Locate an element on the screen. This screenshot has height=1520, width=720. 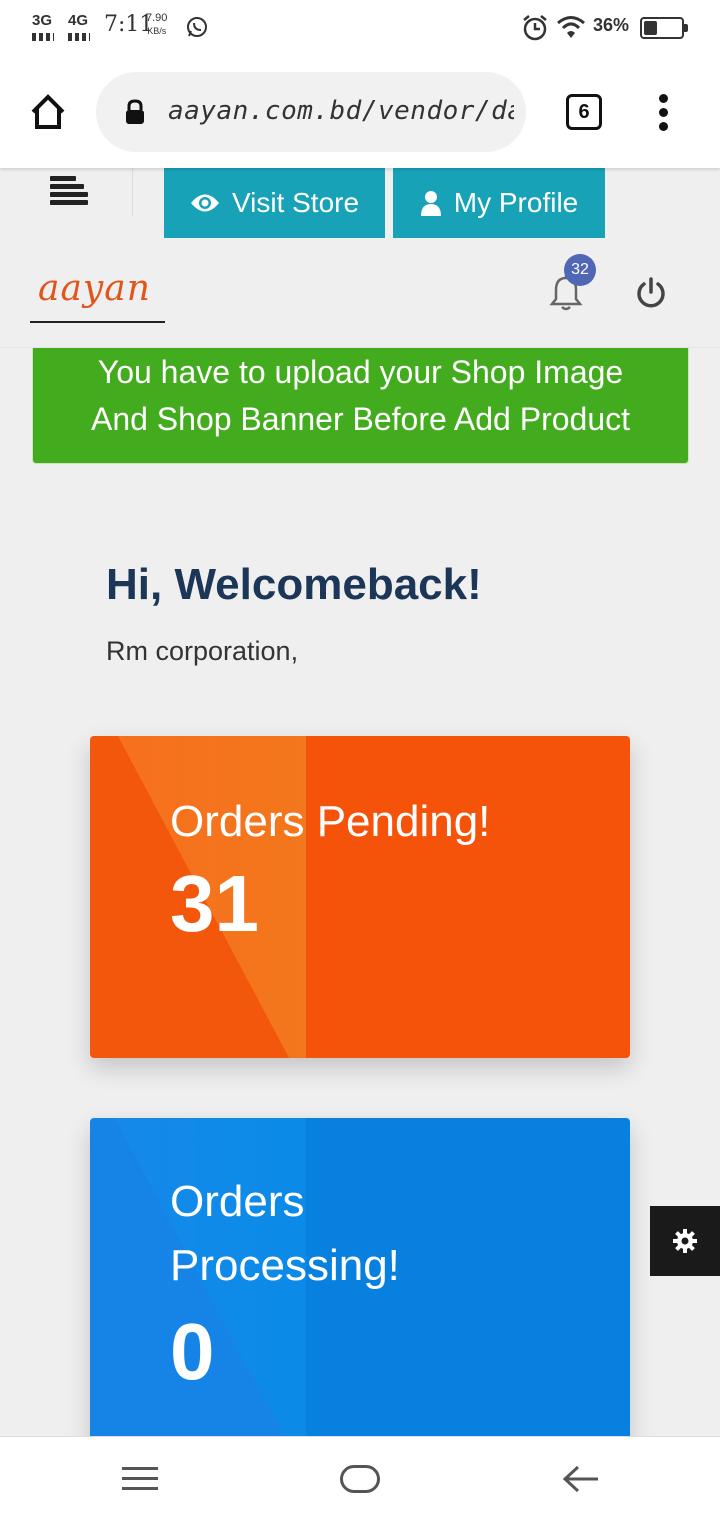
nav-divider is located at coordinates (132, 192).